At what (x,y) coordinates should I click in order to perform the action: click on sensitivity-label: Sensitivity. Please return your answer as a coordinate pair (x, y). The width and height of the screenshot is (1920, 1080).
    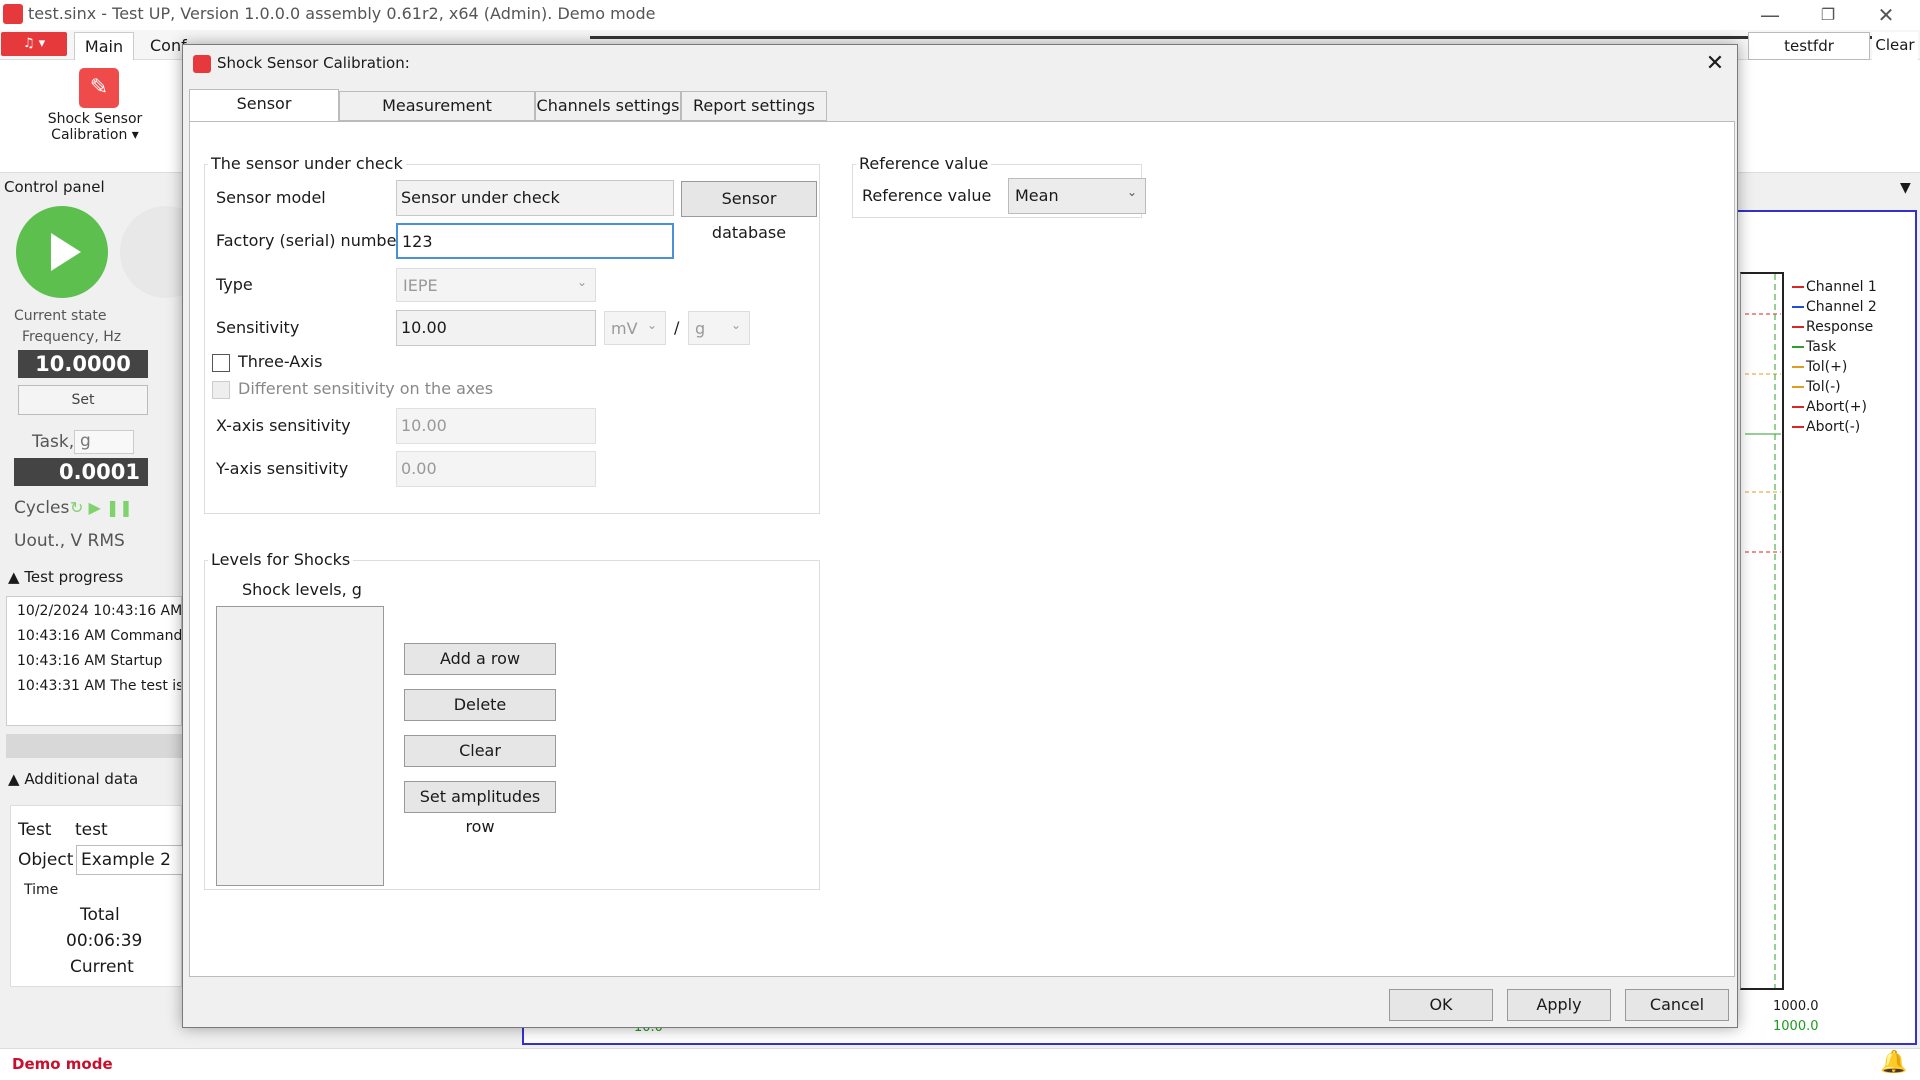
    Looking at the image, I should click on (258, 327).